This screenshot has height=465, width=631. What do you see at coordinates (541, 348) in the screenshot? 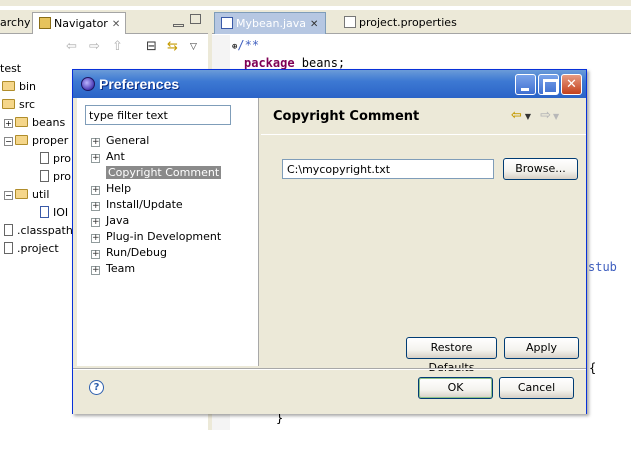
I see `apply-button: Apply` at bounding box center [541, 348].